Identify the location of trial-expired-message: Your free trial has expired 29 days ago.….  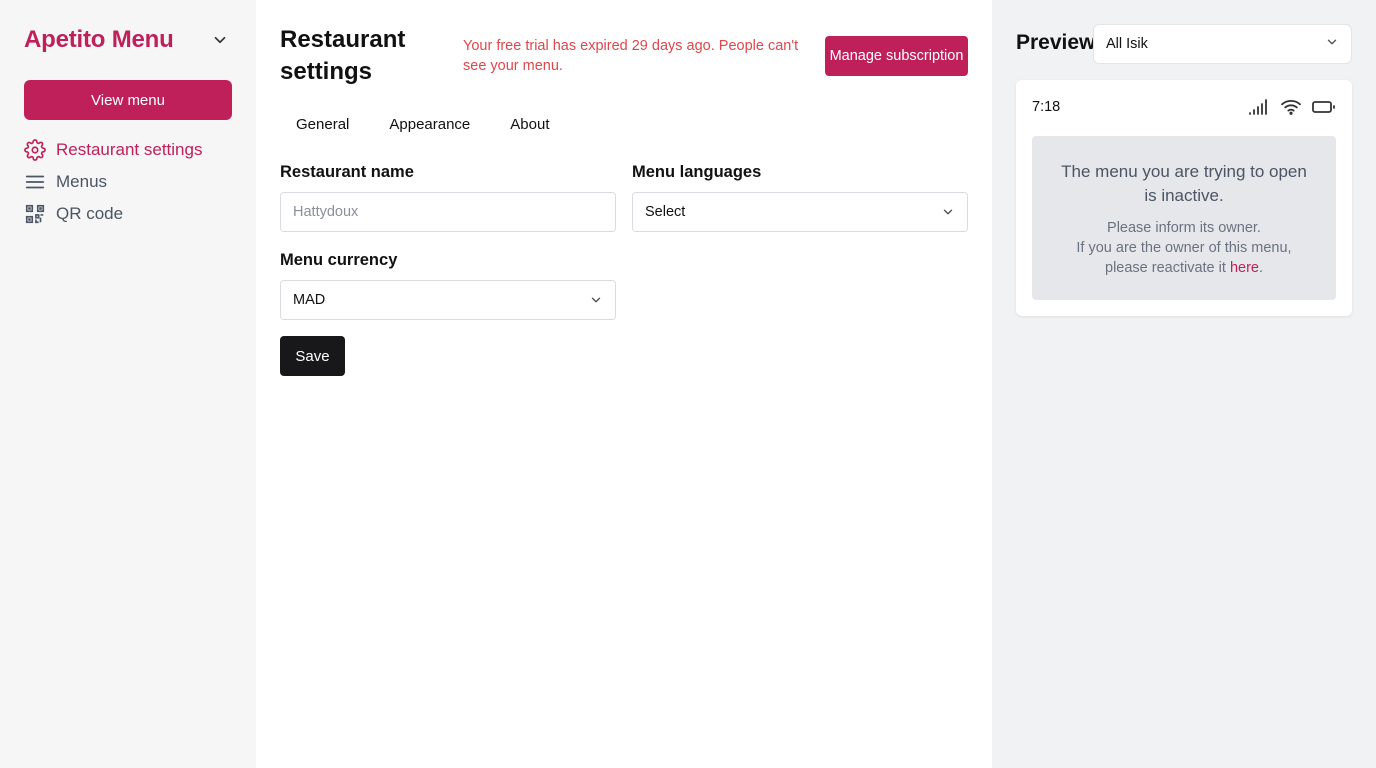
(631, 56).